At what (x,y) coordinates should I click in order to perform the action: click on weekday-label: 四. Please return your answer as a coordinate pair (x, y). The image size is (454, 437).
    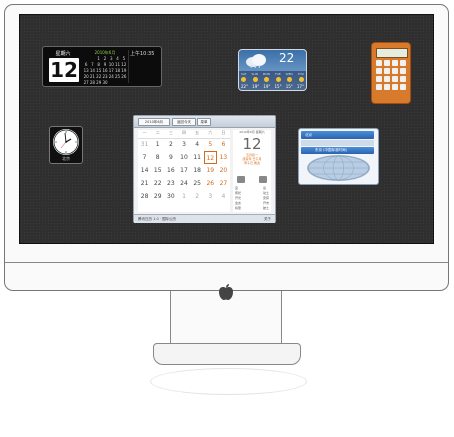
    Looking at the image, I should click on (183, 132).